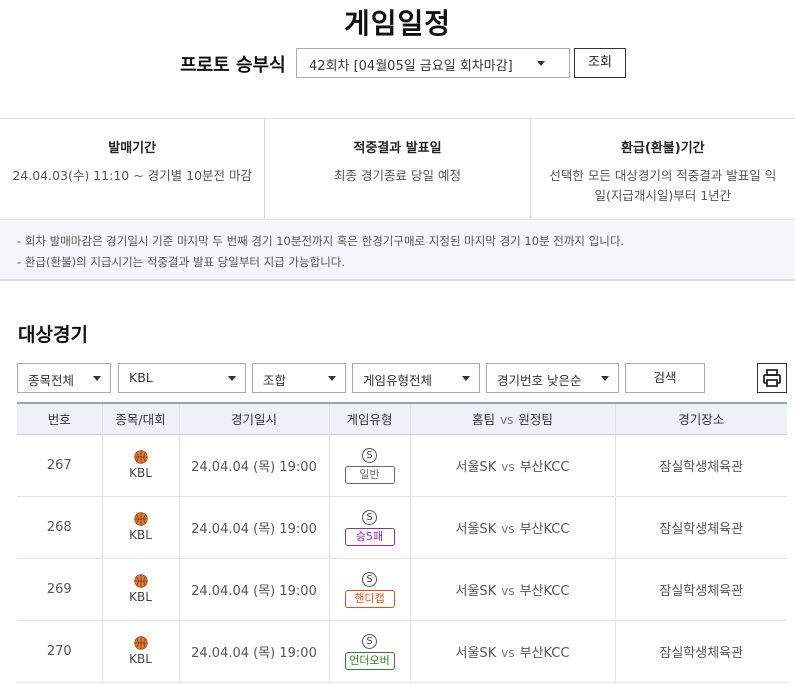  I want to click on result-date-text: 최종 경기종료 당일 예정, so click(397, 175).